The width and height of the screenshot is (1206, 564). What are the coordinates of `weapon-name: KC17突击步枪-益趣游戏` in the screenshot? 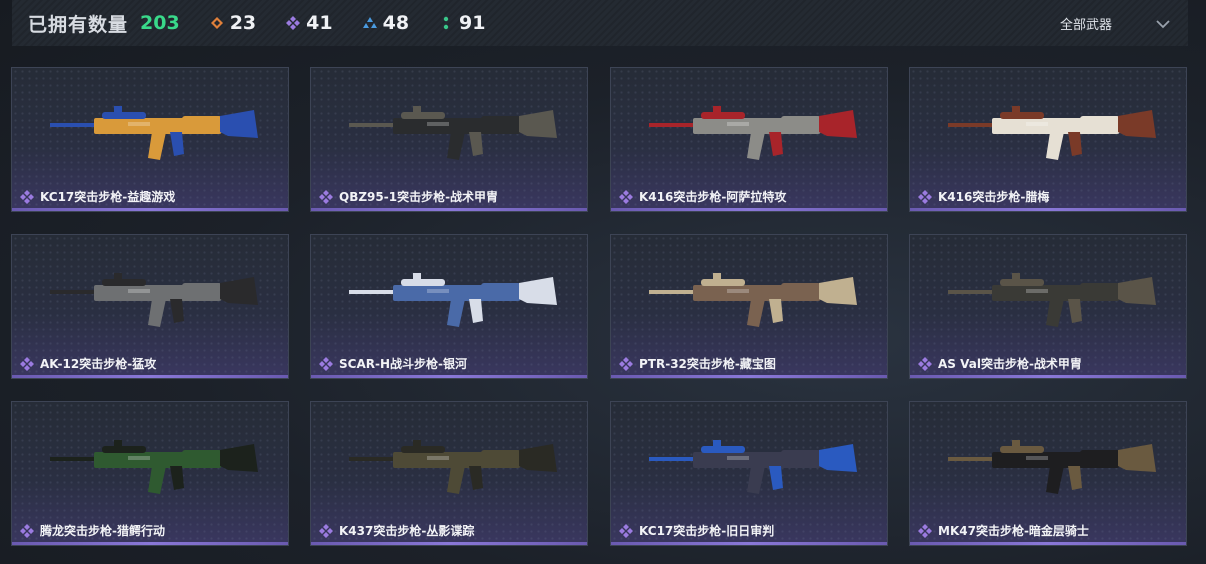 It's located at (108, 197).